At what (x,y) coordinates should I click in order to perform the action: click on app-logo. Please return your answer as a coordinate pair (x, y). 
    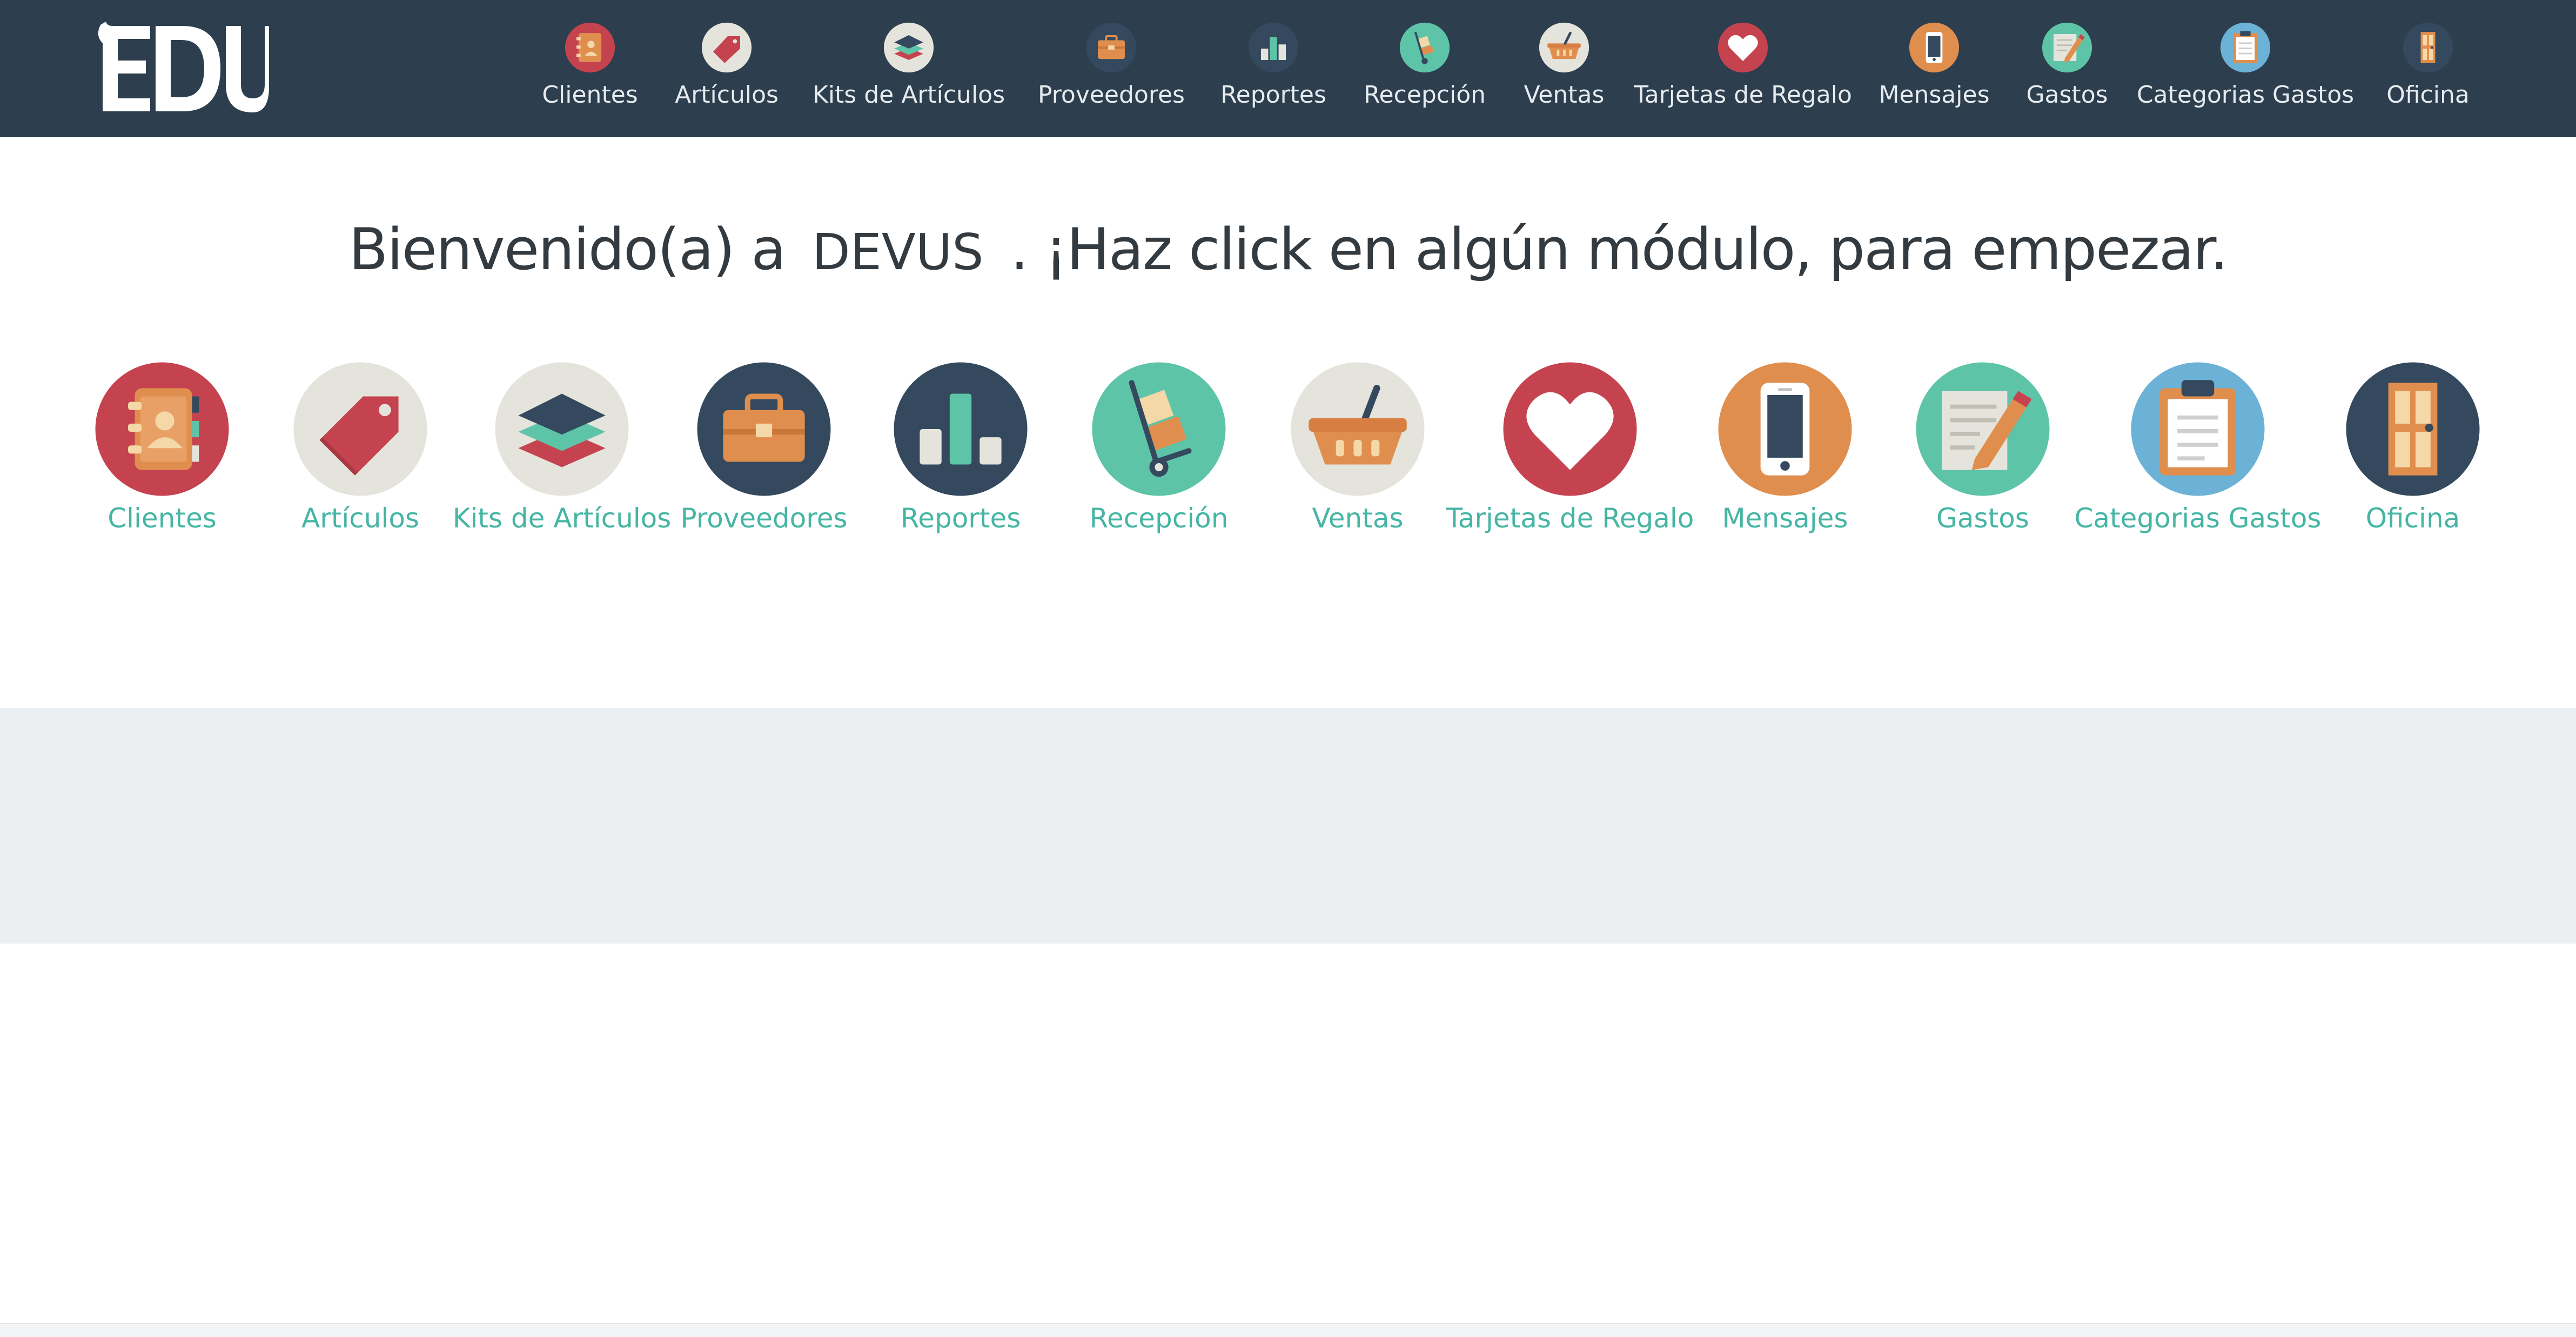
    Looking at the image, I should click on (180, 69).